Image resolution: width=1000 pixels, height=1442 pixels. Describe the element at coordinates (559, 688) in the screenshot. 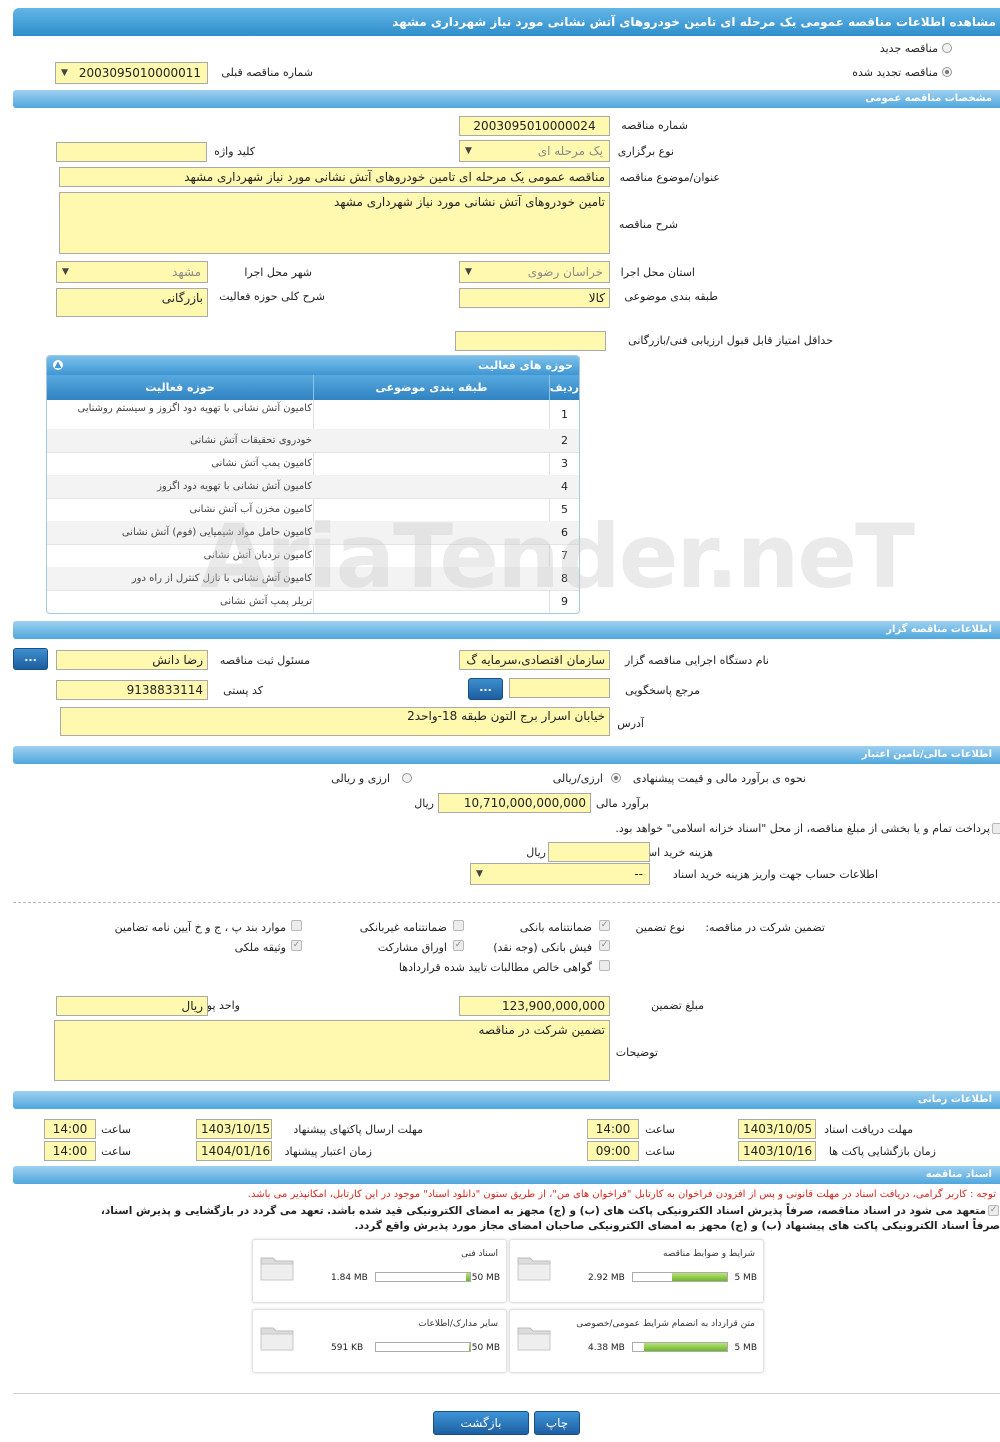

I see `reference-field` at that location.